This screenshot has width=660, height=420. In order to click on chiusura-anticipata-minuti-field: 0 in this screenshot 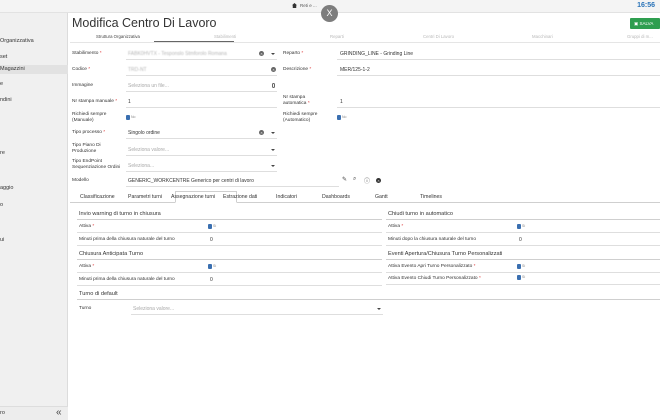, I will do `click(211, 280)`.